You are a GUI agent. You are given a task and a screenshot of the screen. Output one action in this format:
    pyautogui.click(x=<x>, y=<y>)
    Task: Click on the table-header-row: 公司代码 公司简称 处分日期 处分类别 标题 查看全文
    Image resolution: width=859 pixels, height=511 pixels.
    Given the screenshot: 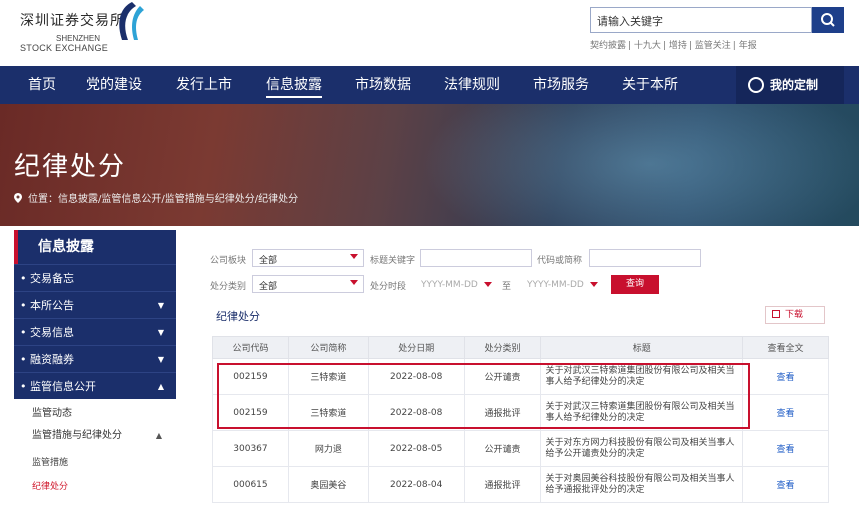 What is the action you would take?
    pyautogui.click(x=520, y=347)
    